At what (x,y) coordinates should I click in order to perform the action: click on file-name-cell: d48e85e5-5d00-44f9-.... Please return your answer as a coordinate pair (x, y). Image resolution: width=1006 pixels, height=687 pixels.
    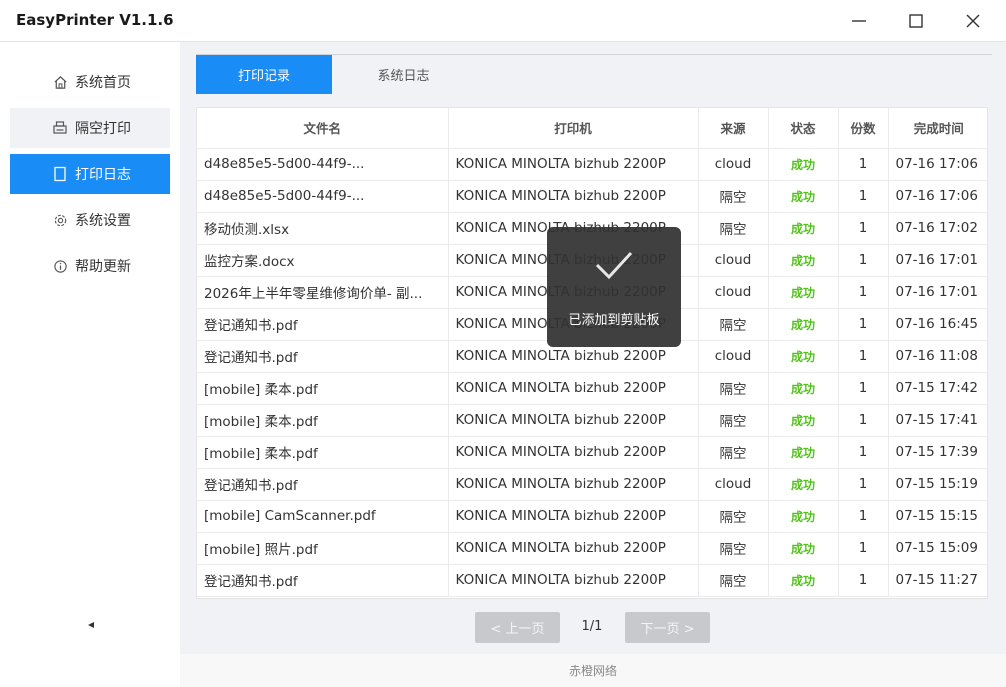
    Looking at the image, I should click on (323, 164).